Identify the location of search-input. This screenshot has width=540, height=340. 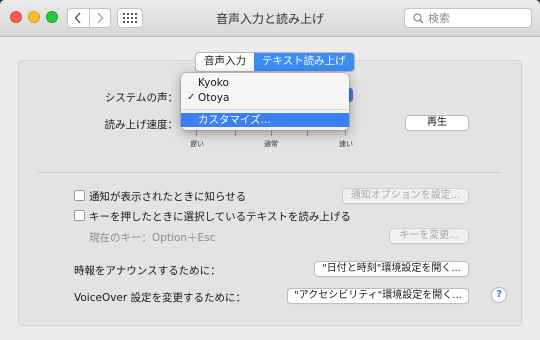
(471, 18).